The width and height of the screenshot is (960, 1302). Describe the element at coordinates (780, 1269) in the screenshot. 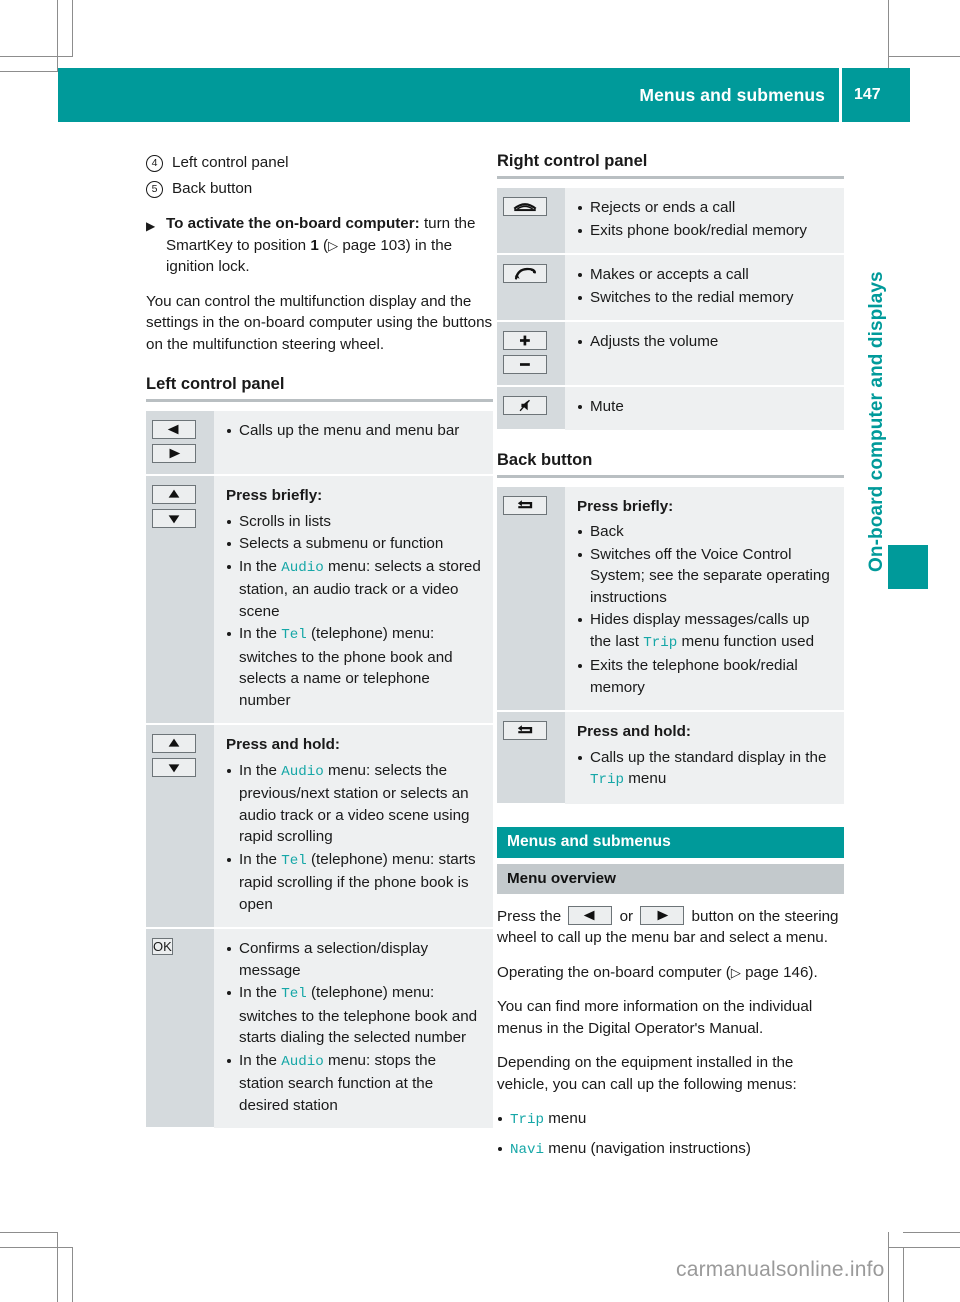

I see `watermark: carmanualsonline.info` at that location.